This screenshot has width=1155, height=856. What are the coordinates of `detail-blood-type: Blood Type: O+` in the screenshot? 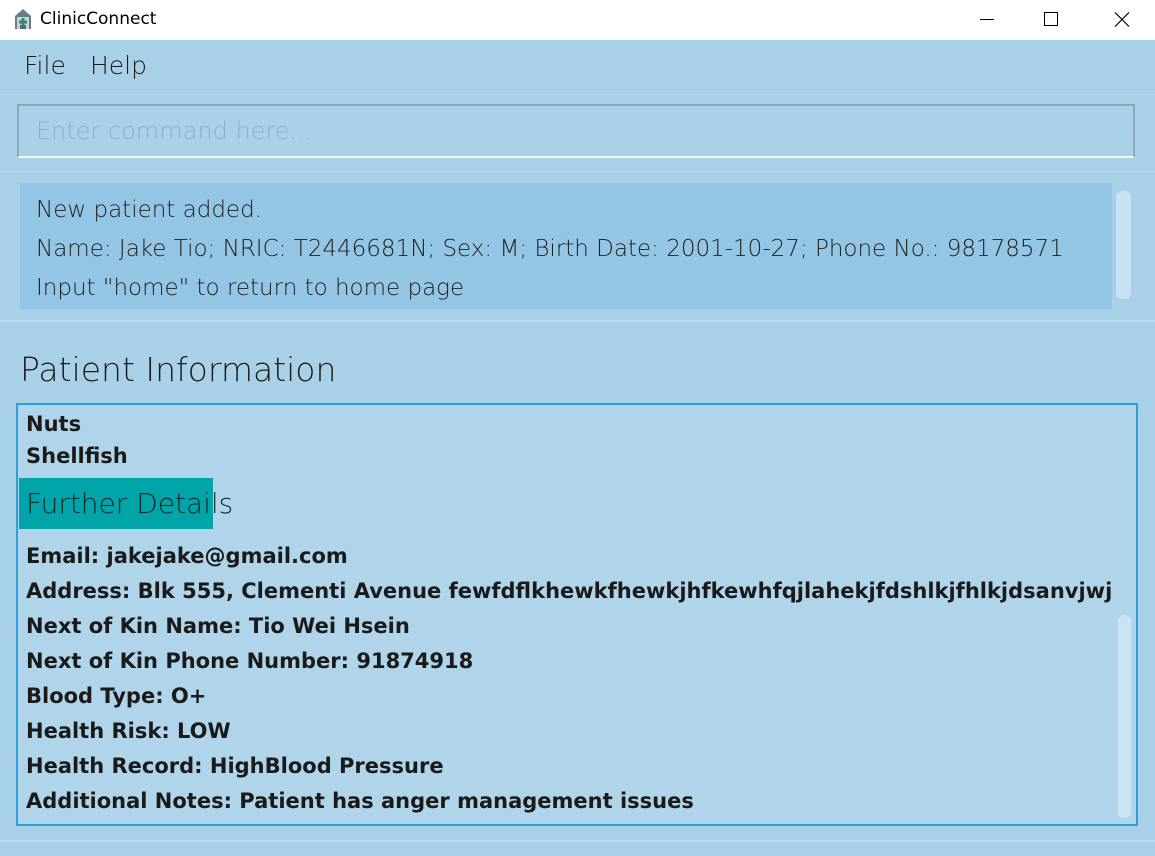 It's located at (116, 696).